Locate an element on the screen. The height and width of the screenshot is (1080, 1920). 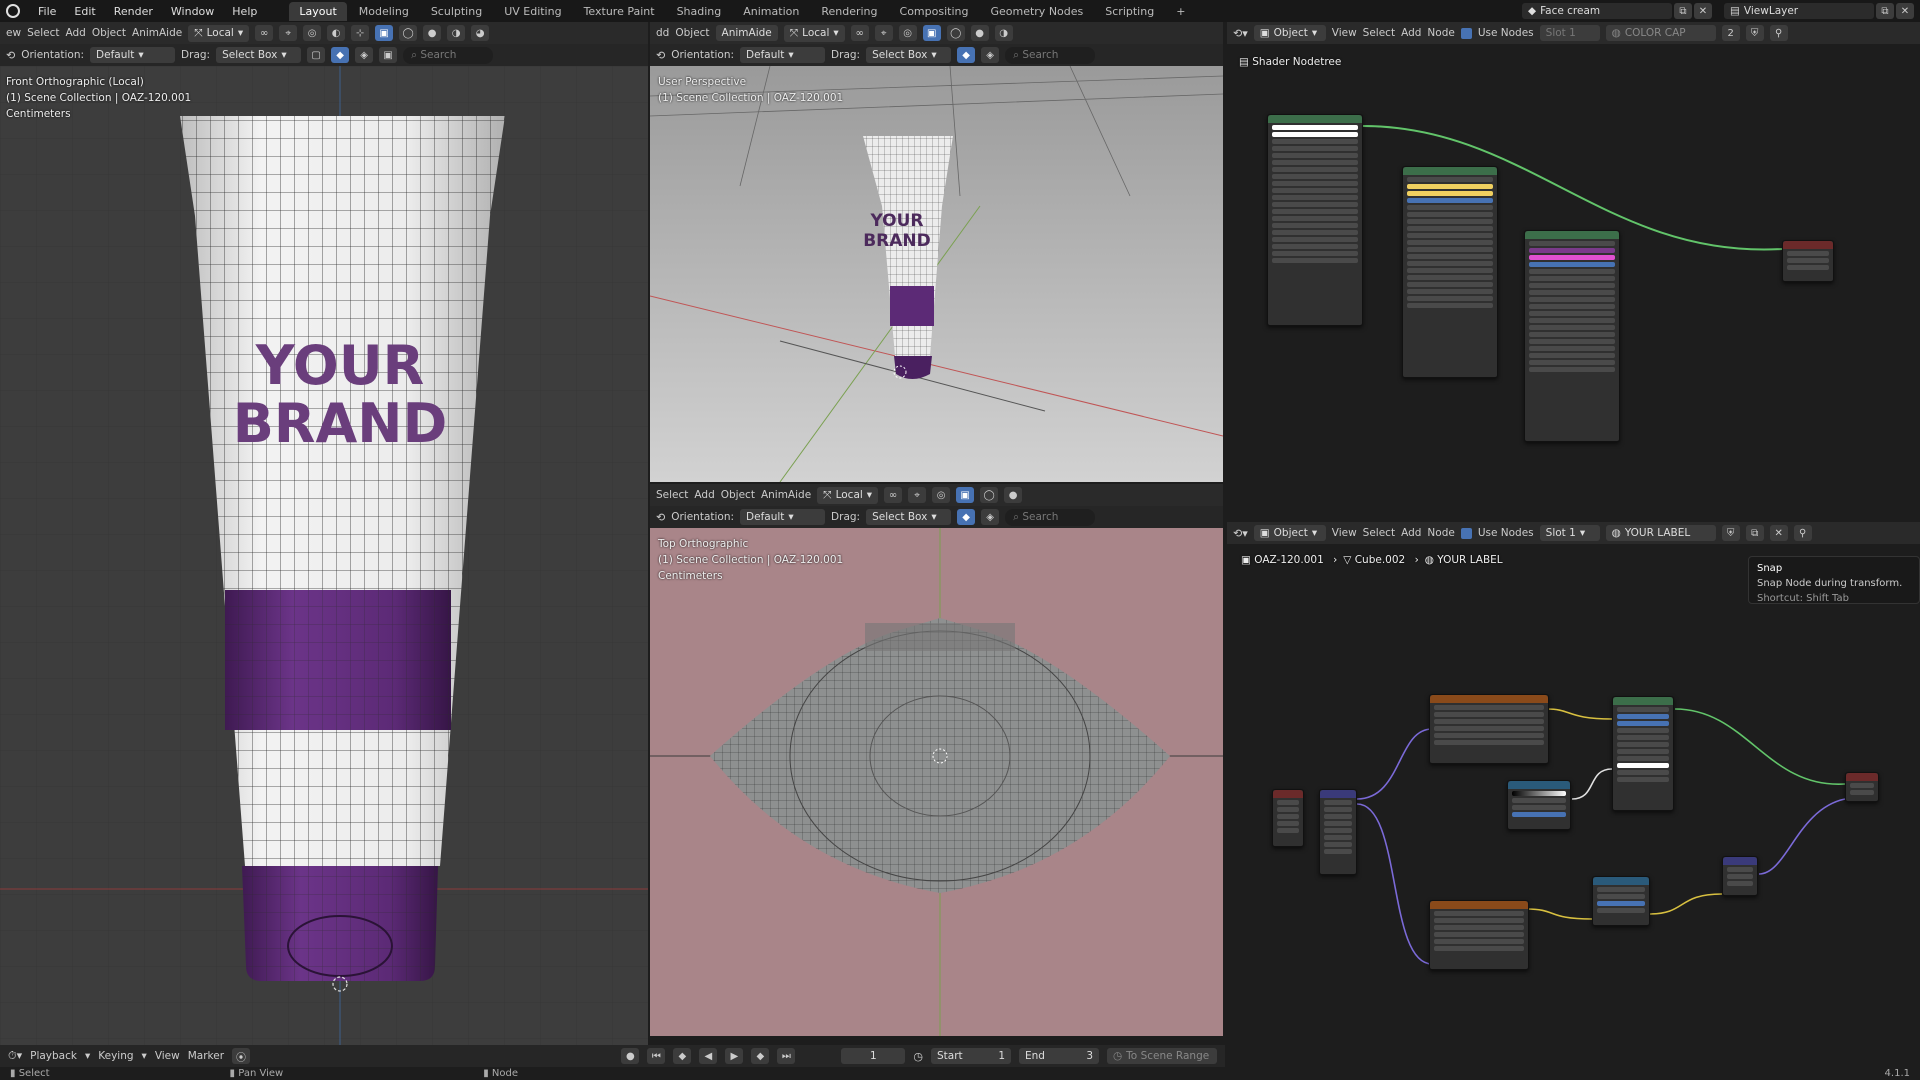
material-selector: ◍ COLOR CAP is located at coordinates (1660, 33).